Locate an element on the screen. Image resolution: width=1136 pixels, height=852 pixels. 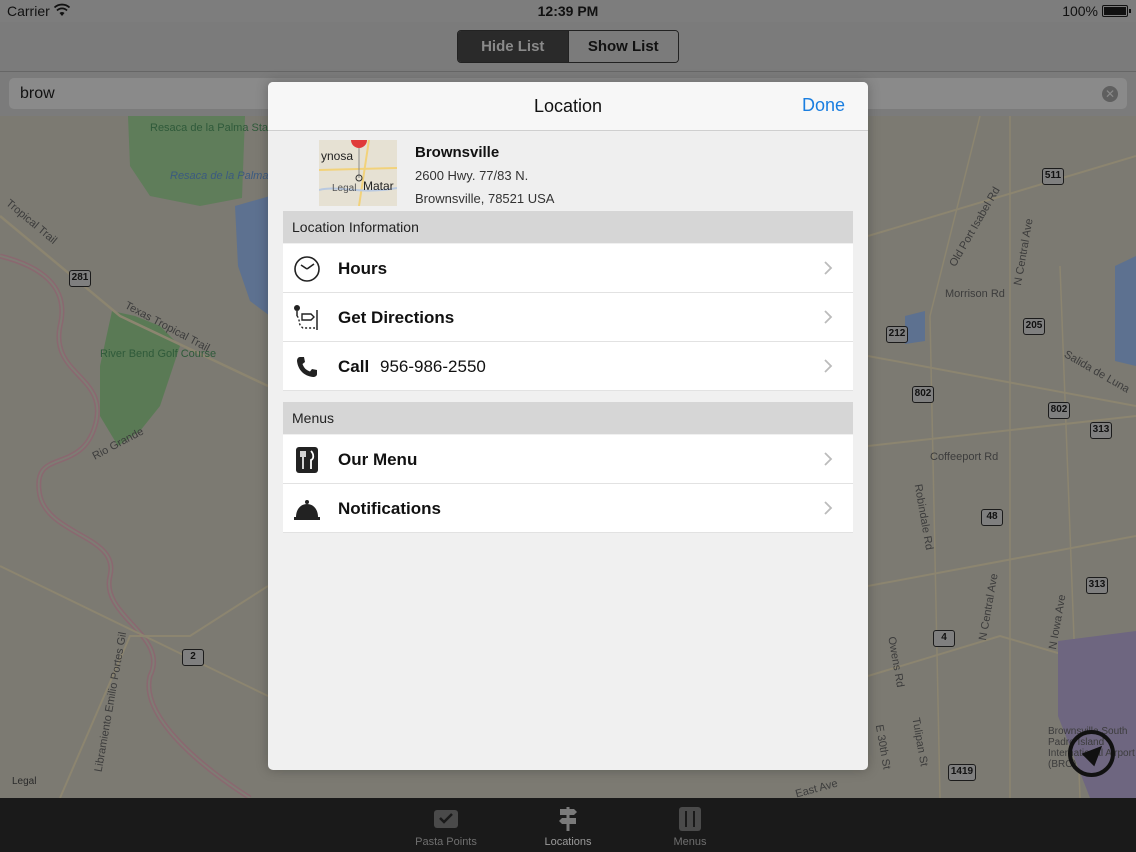
status-bar: Carrier 12:39 PM 100% is located at coordinates (568, 11).